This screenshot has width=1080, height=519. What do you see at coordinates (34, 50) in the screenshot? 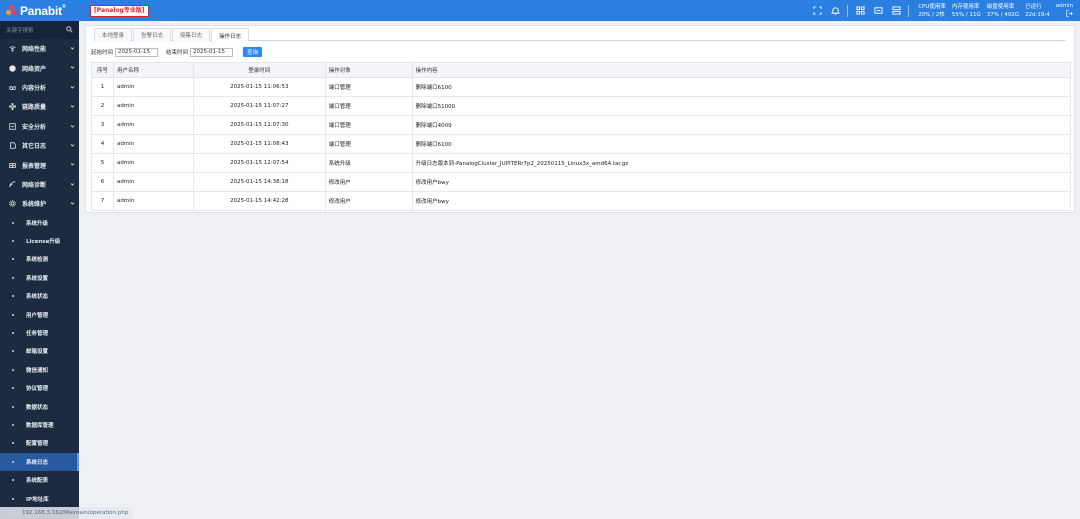
I see `sidebar-item-label: 网络性能` at bounding box center [34, 50].